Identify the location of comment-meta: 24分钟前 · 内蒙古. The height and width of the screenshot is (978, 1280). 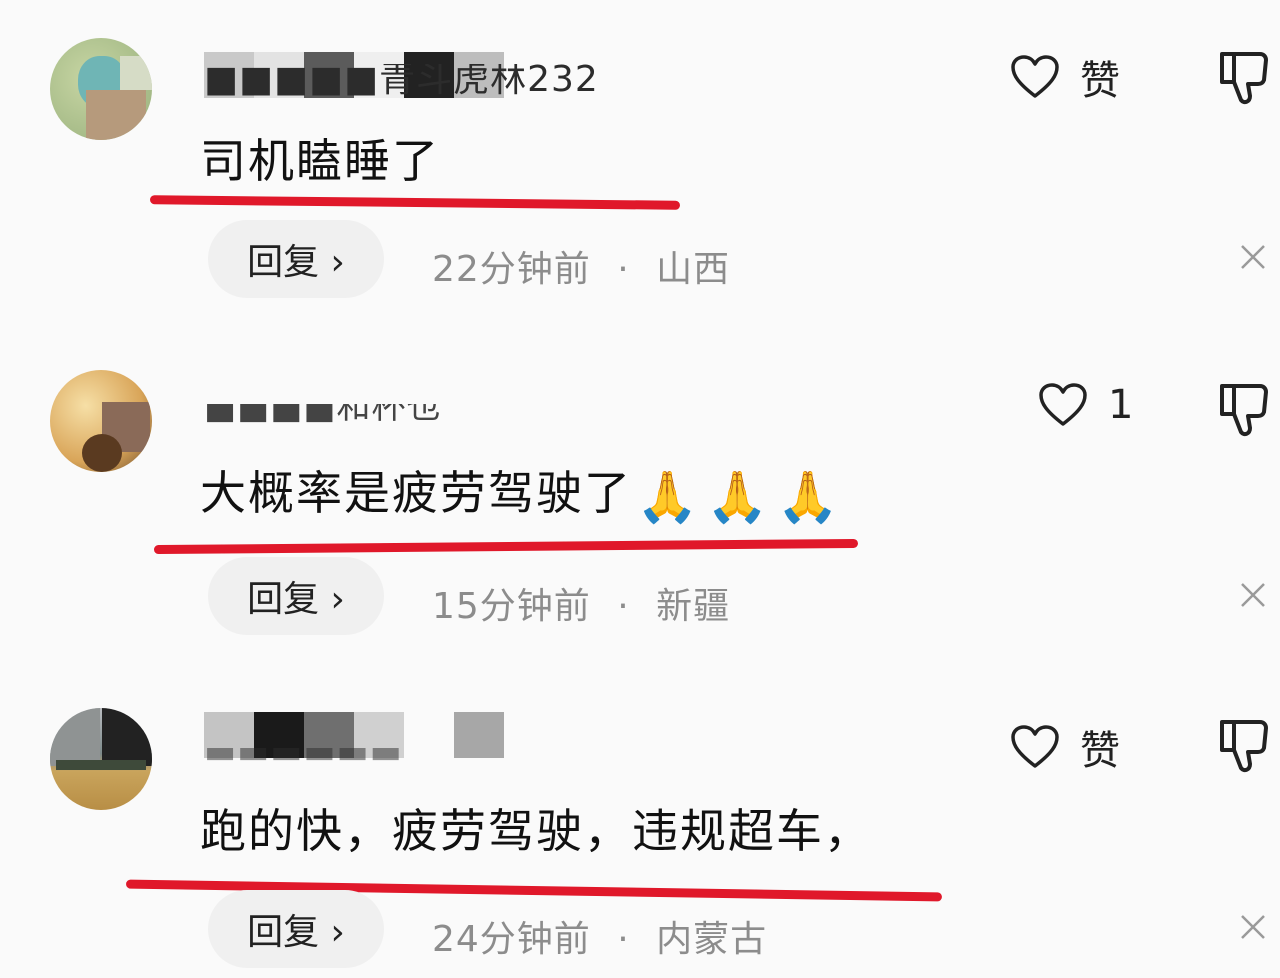
(599, 936).